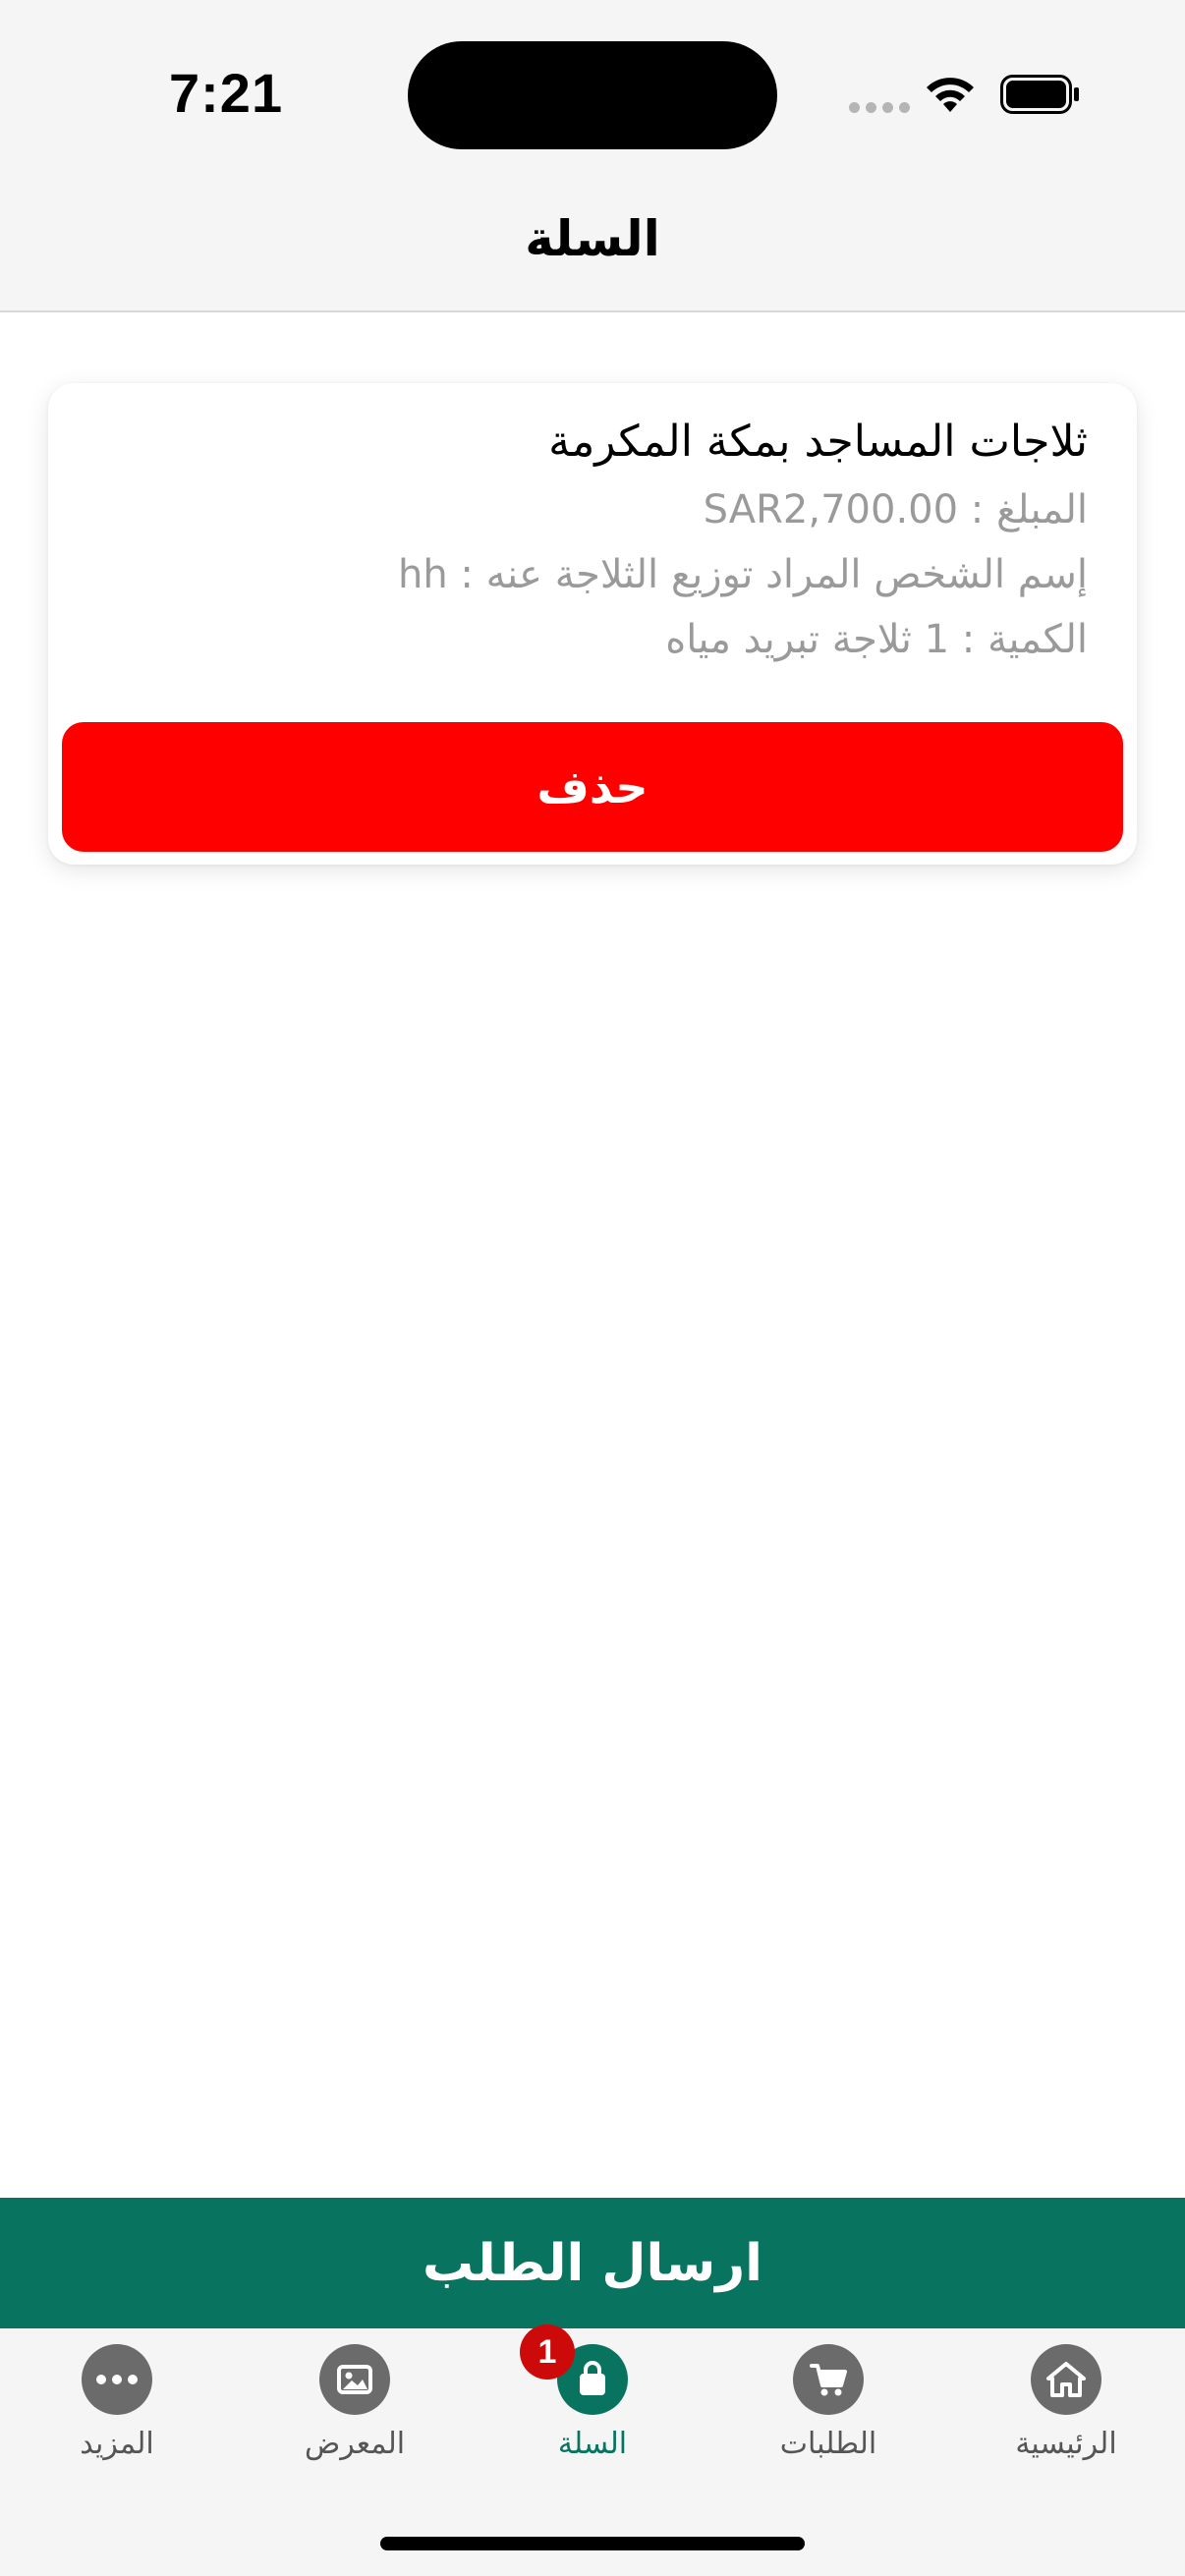 This screenshot has height=2576, width=1185. I want to click on wifi-icon, so click(951, 95).